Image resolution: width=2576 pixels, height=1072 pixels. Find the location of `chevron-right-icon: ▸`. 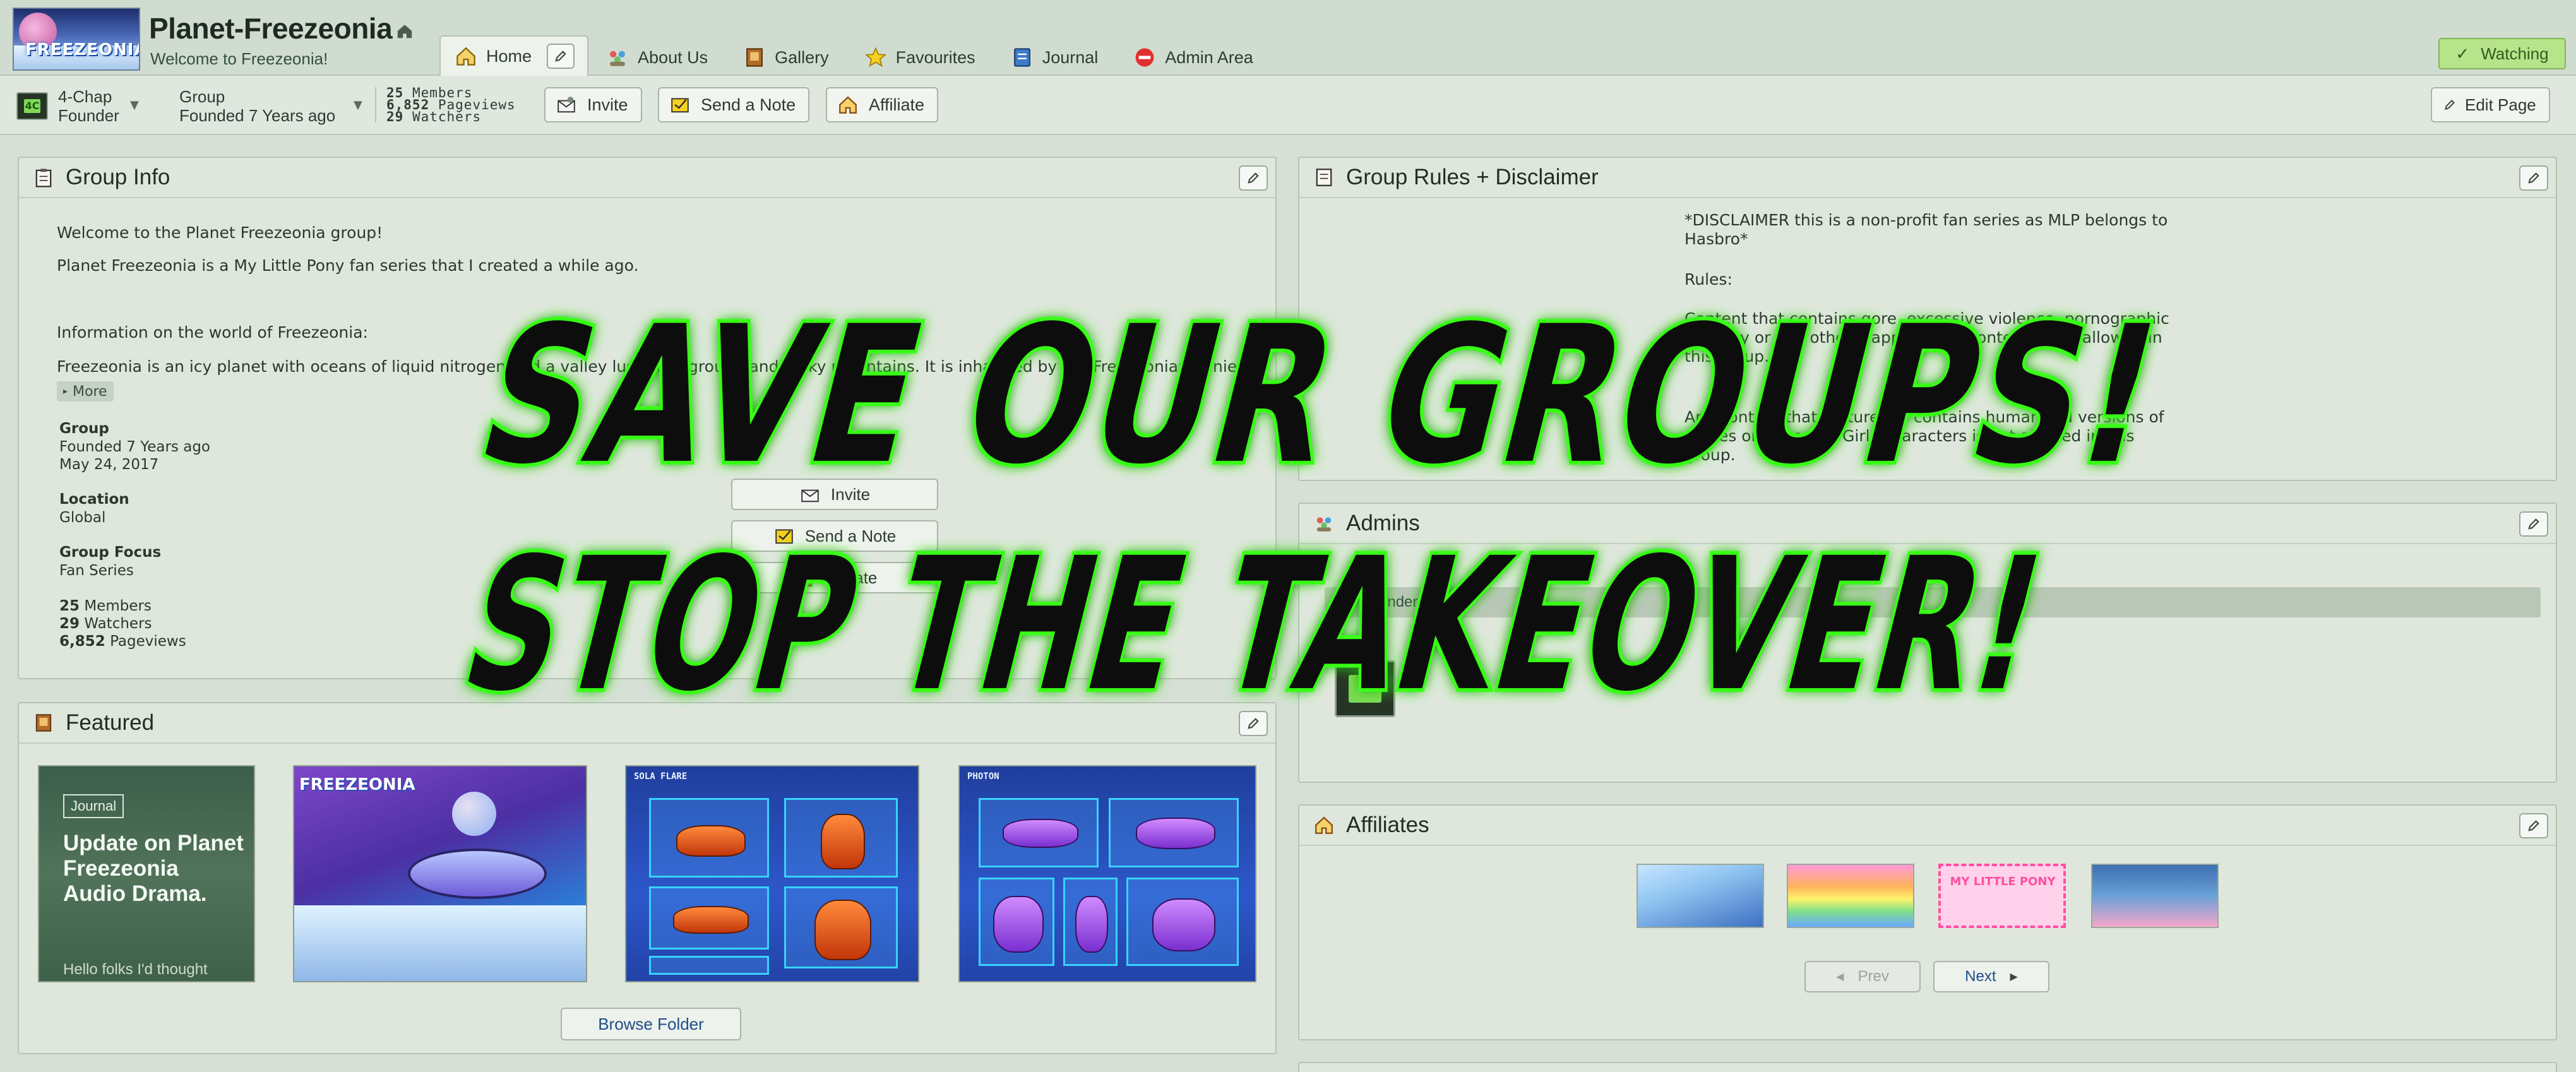

chevron-right-icon: ▸ is located at coordinates (65, 391).